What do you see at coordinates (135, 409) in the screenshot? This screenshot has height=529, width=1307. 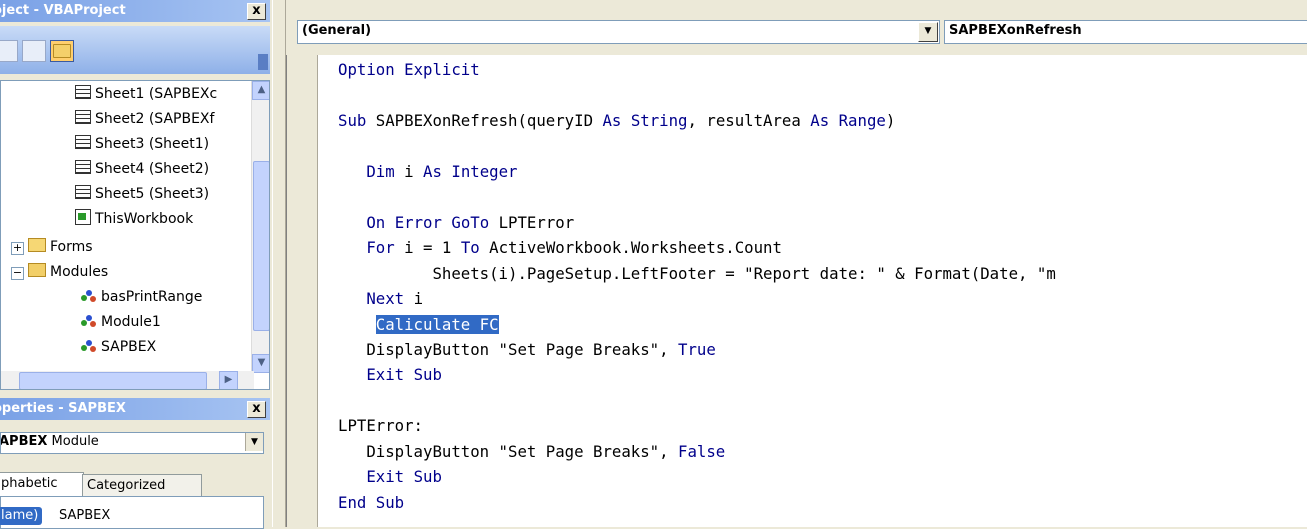 I see `properties-titlebar: operties - SAPBEX x` at bounding box center [135, 409].